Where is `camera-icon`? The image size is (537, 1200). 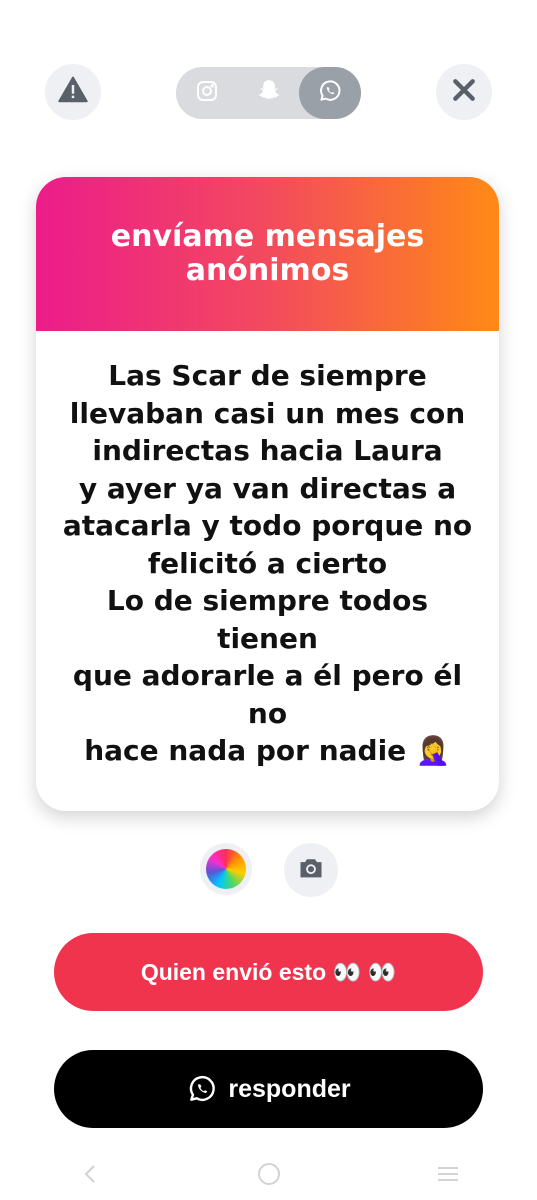
camera-icon is located at coordinates (311, 870).